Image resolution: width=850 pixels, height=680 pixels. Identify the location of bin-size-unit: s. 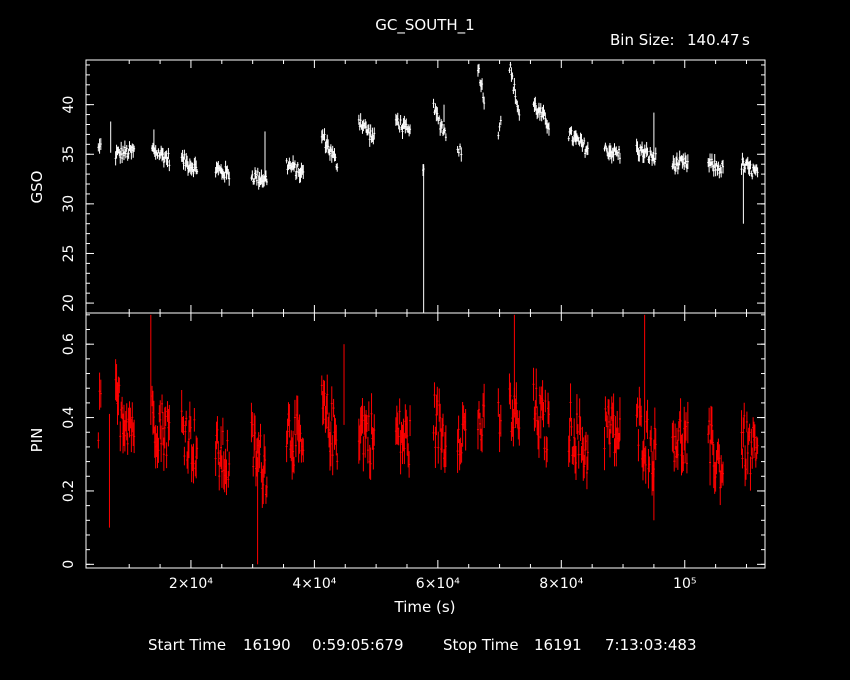
(746, 40).